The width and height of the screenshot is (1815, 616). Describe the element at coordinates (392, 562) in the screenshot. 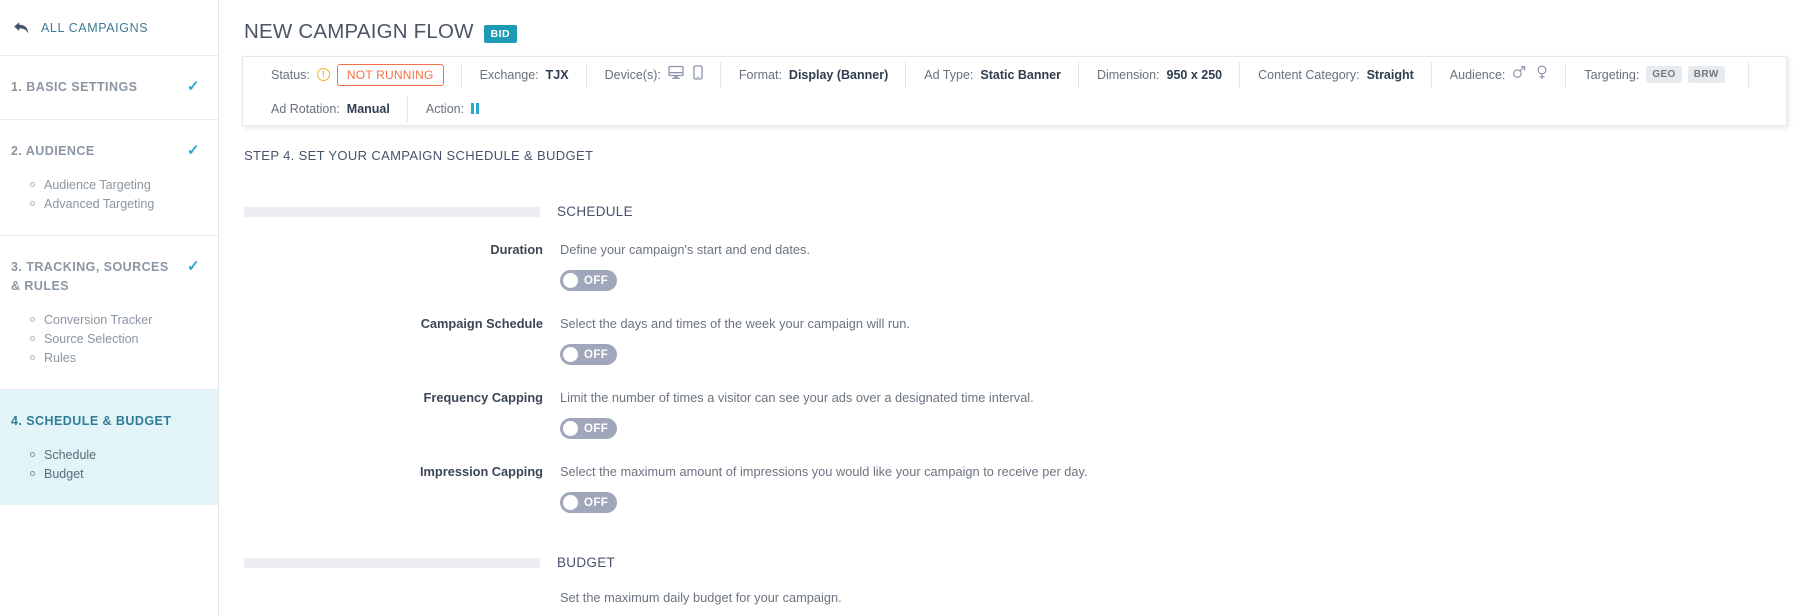

I see `section-divider-bar` at that location.